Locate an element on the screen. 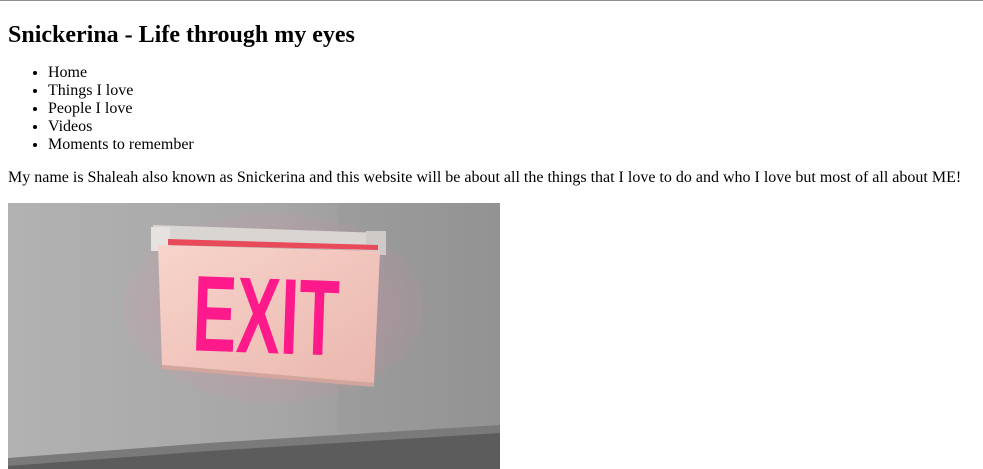 The image size is (983, 469). nav-item-moments-to-remember: Moments to remember is located at coordinates (511, 145).